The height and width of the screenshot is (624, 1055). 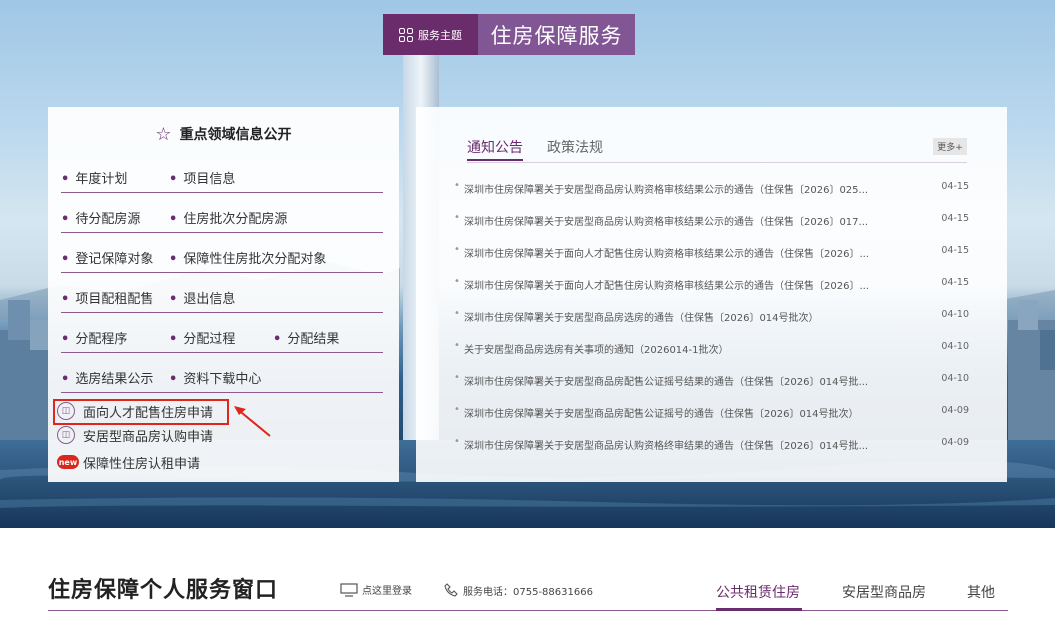 I want to click on apply-affordable-housing: ◫ 安居型商品房认购申请, so click(x=135, y=435).